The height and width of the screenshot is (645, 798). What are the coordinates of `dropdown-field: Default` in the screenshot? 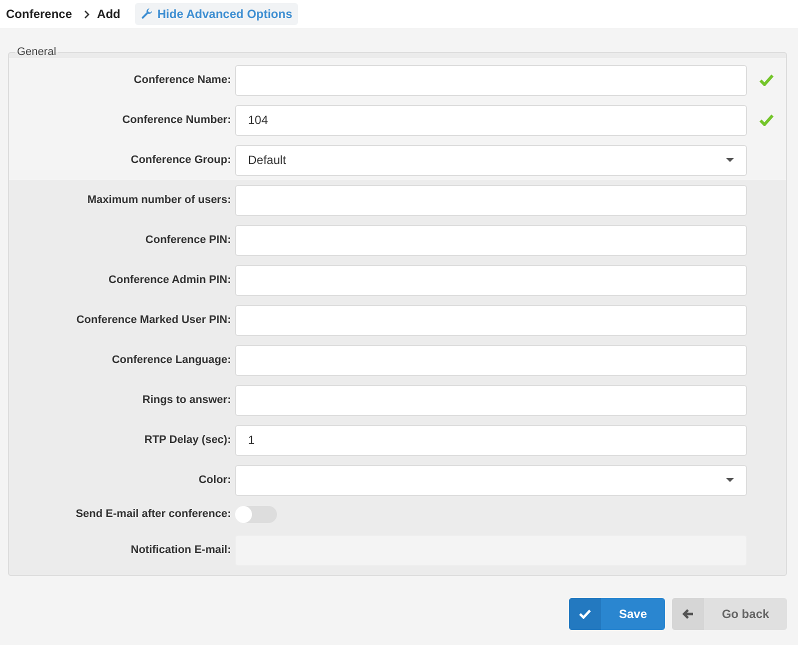 It's located at (491, 160).